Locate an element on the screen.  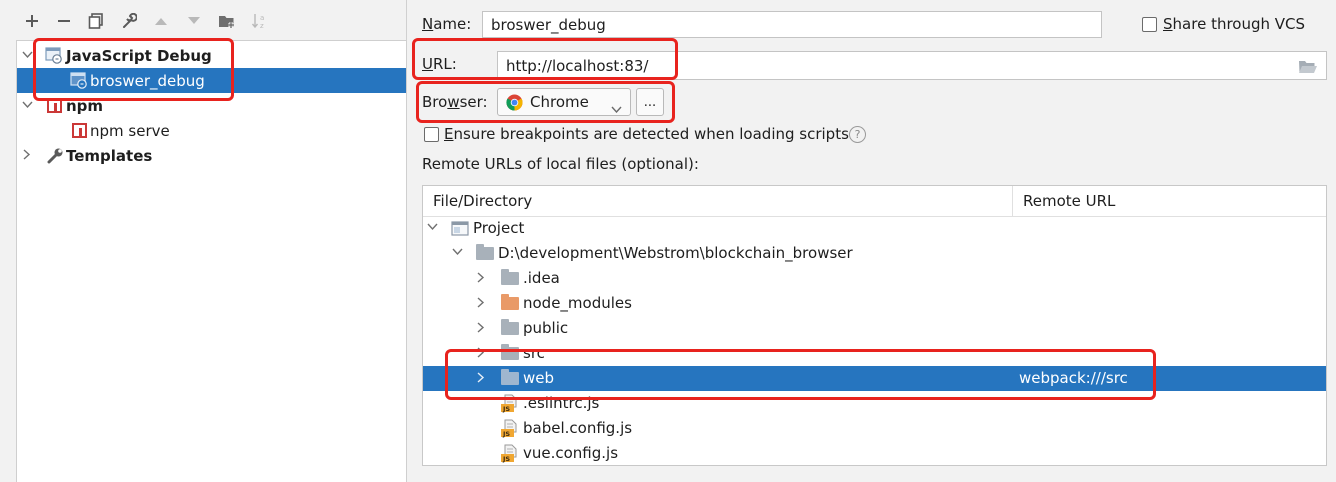
folder-orange-icon is located at coordinates (510, 302).